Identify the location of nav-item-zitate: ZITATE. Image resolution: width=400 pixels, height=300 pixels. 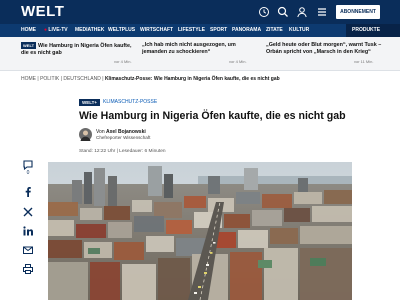
(274, 30).